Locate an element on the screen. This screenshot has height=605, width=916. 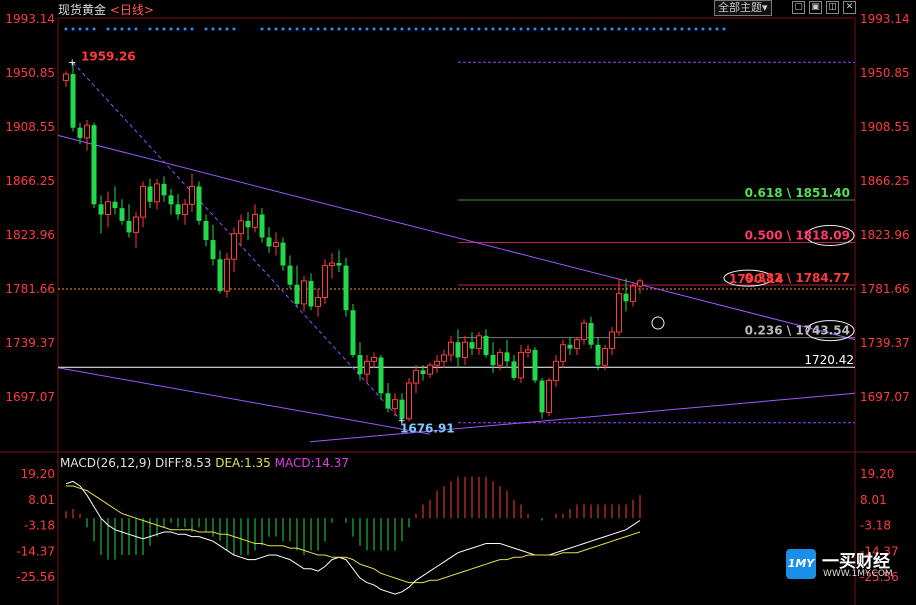
chart-header: 现货黄金 <日线> is located at coordinates (106, 9).